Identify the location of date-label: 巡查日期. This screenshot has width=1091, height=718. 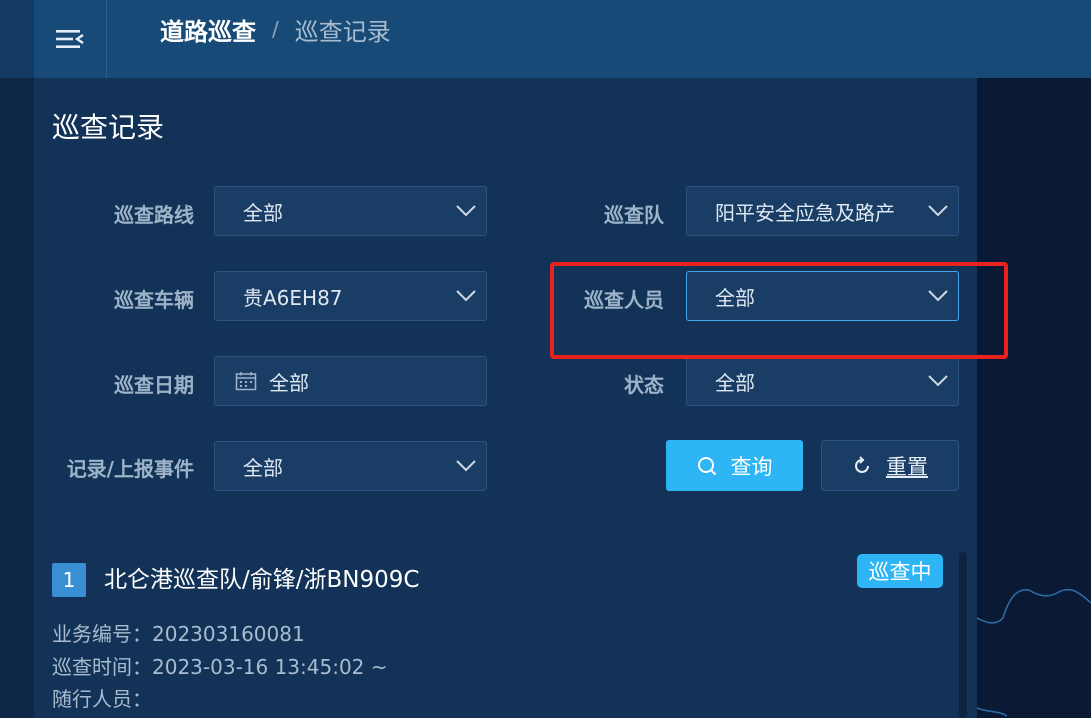
(154, 385).